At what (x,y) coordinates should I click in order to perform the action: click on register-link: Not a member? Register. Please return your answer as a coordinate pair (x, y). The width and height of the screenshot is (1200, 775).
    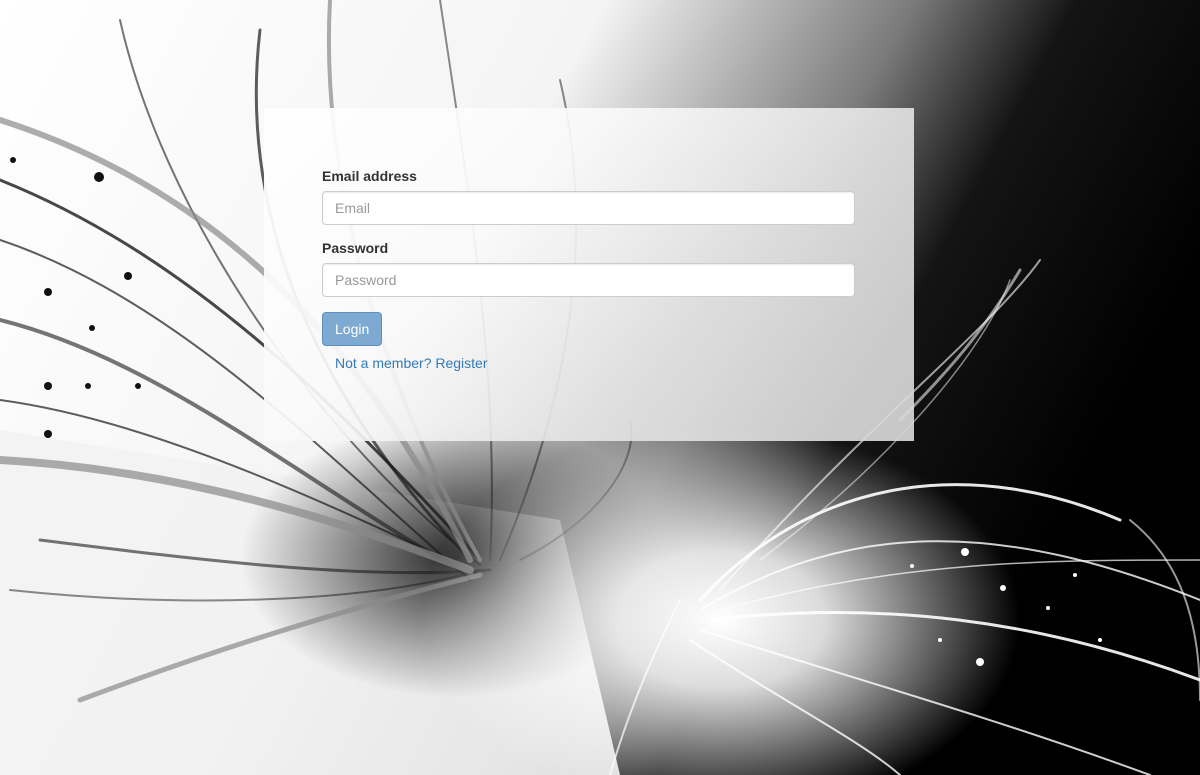
    Looking at the image, I should click on (411, 363).